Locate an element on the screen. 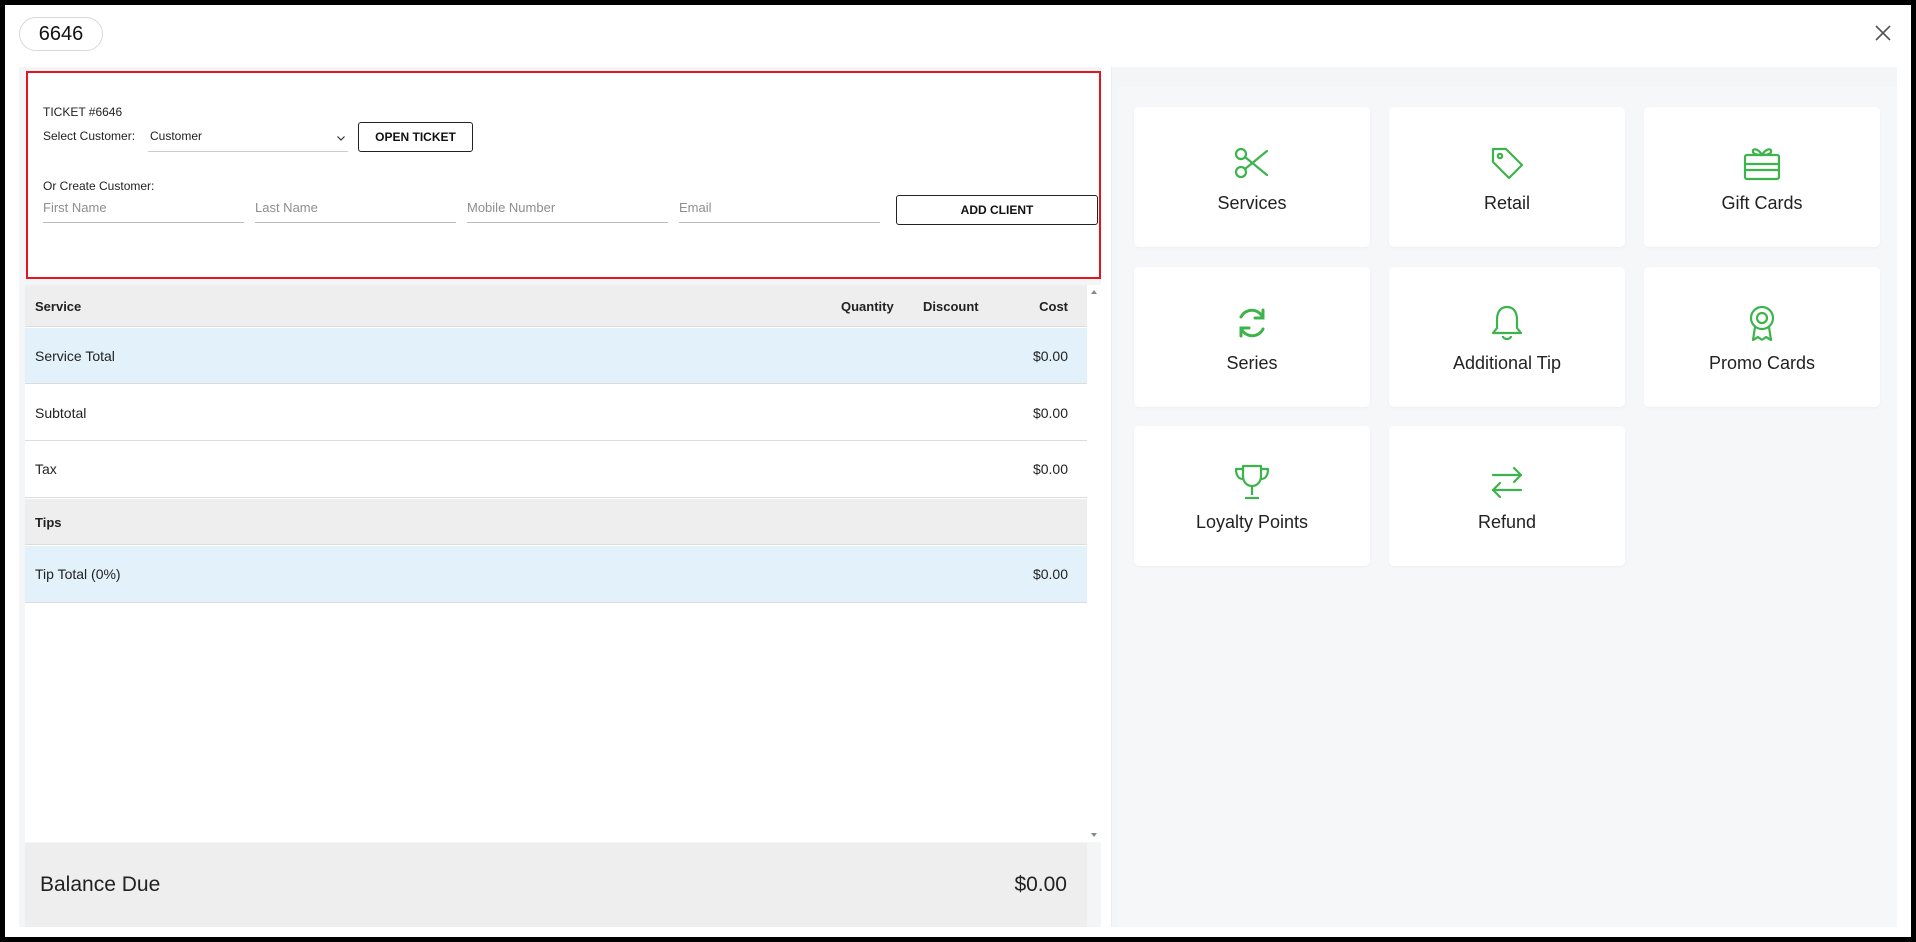 This screenshot has height=942, width=1916. tile-label: Additional Tip is located at coordinates (1507, 363).